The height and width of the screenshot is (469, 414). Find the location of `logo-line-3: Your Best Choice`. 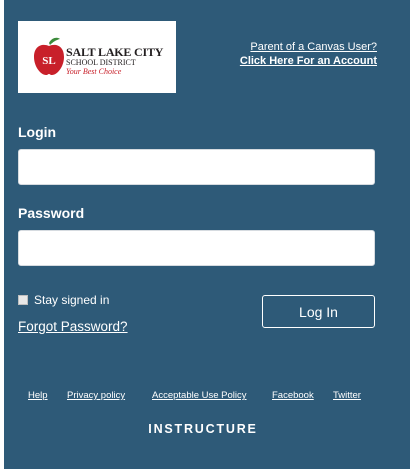

logo-line-3: Your Best Choice is located at coordinates (94, 71).